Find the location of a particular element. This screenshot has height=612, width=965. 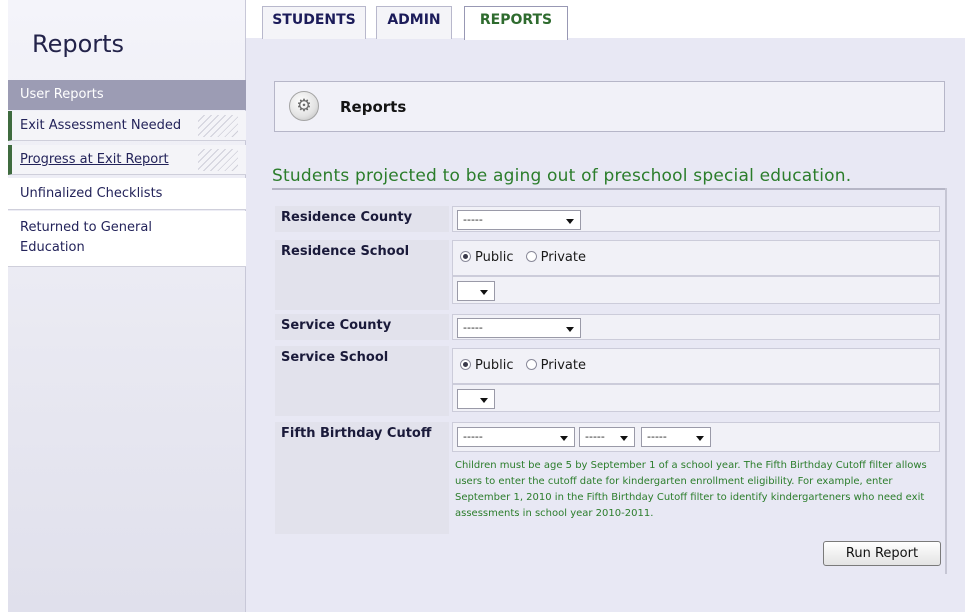

reports-header: ⚙ Reports is located at coordinates (609, 106).